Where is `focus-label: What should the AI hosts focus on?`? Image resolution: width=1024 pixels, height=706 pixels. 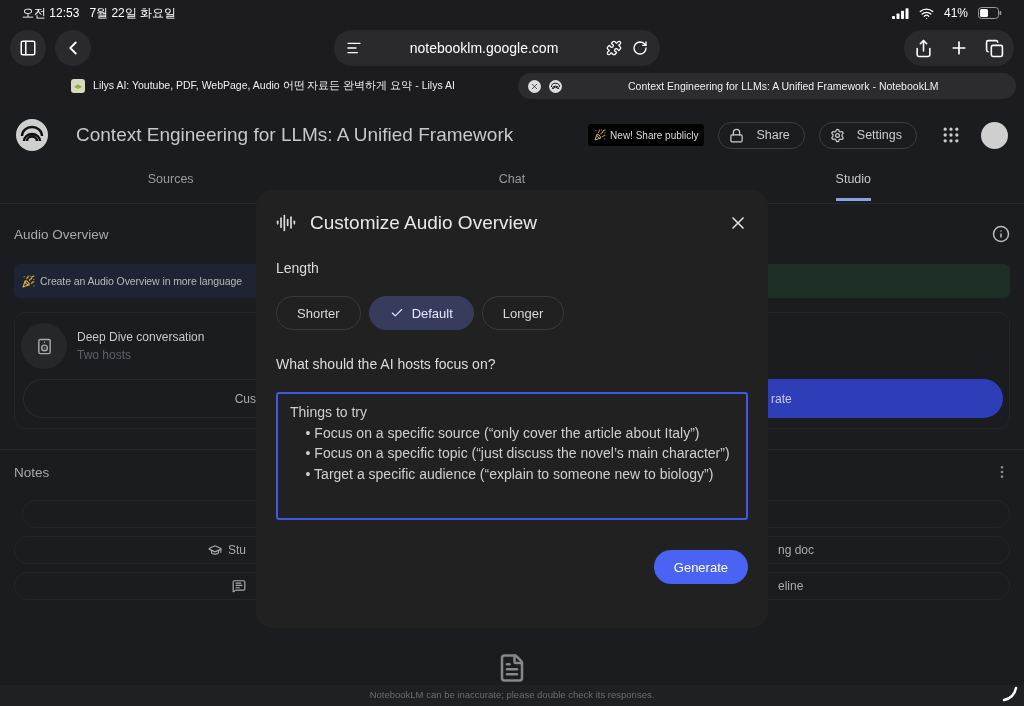 focus-label: What should the AI hosts focus on? is located at coordinates (386, 364).